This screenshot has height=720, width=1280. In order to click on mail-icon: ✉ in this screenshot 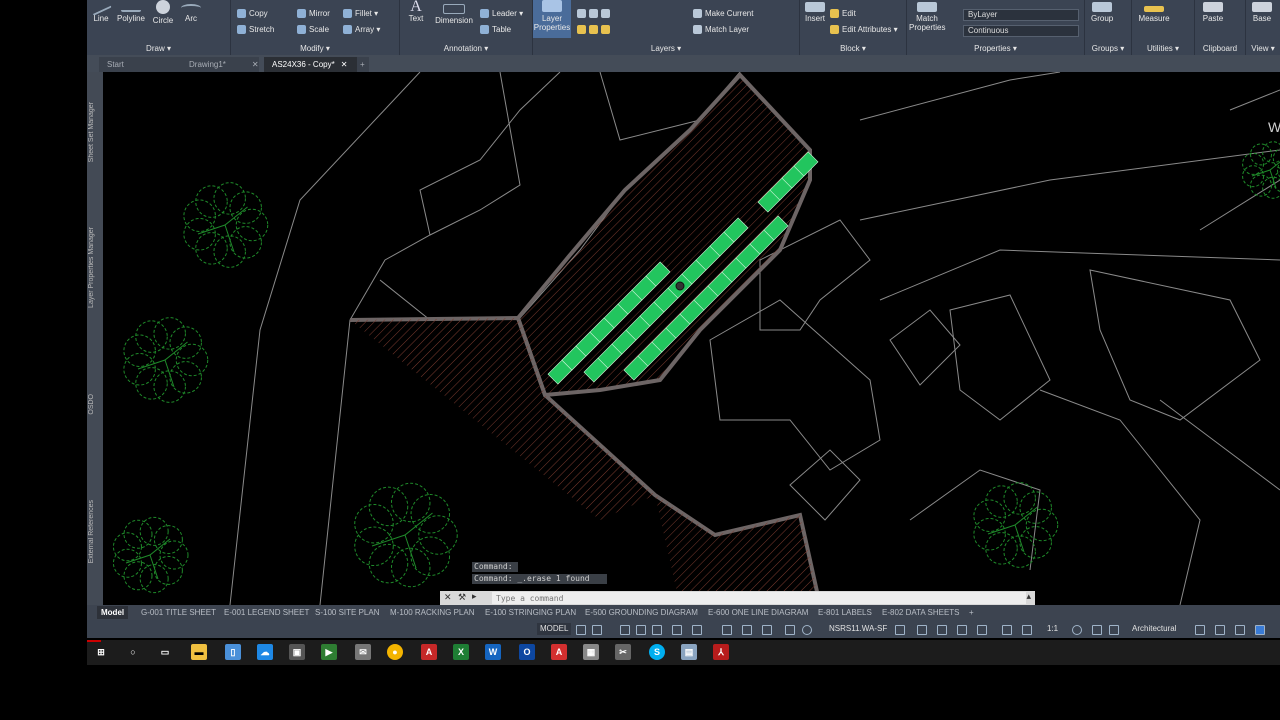, I will do `click(363, 652)`.